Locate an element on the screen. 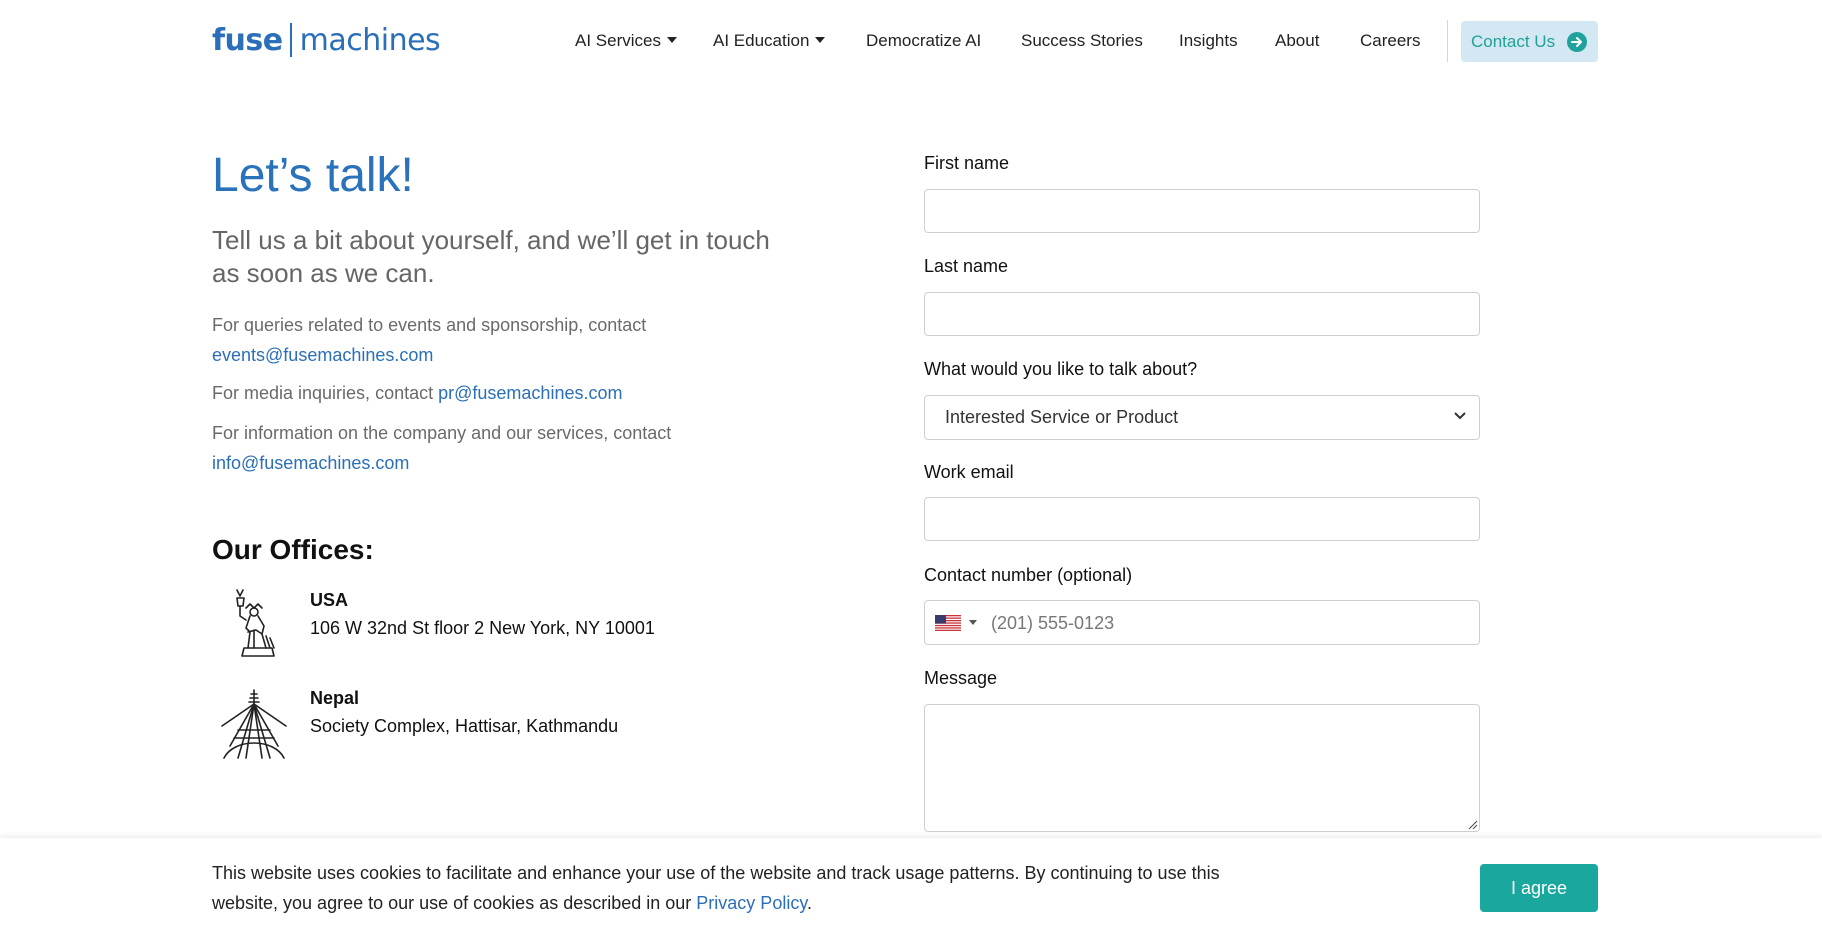  message-label: Message is located at coordinates (961, 678).